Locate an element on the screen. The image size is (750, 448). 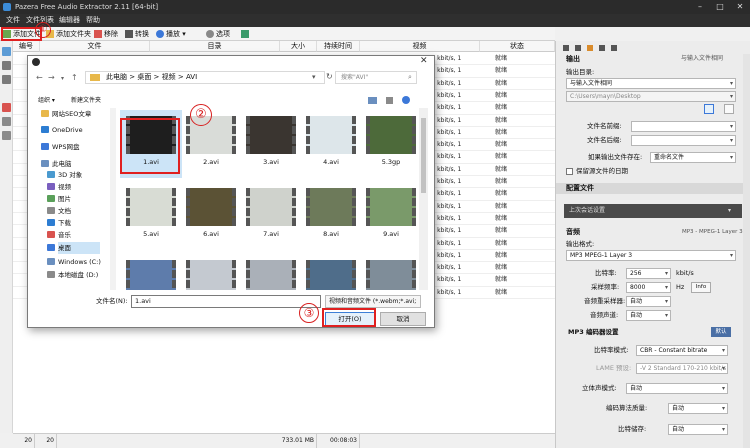
nav-item: 本地磁盘 (D:) is located at coordinates (72, 275).